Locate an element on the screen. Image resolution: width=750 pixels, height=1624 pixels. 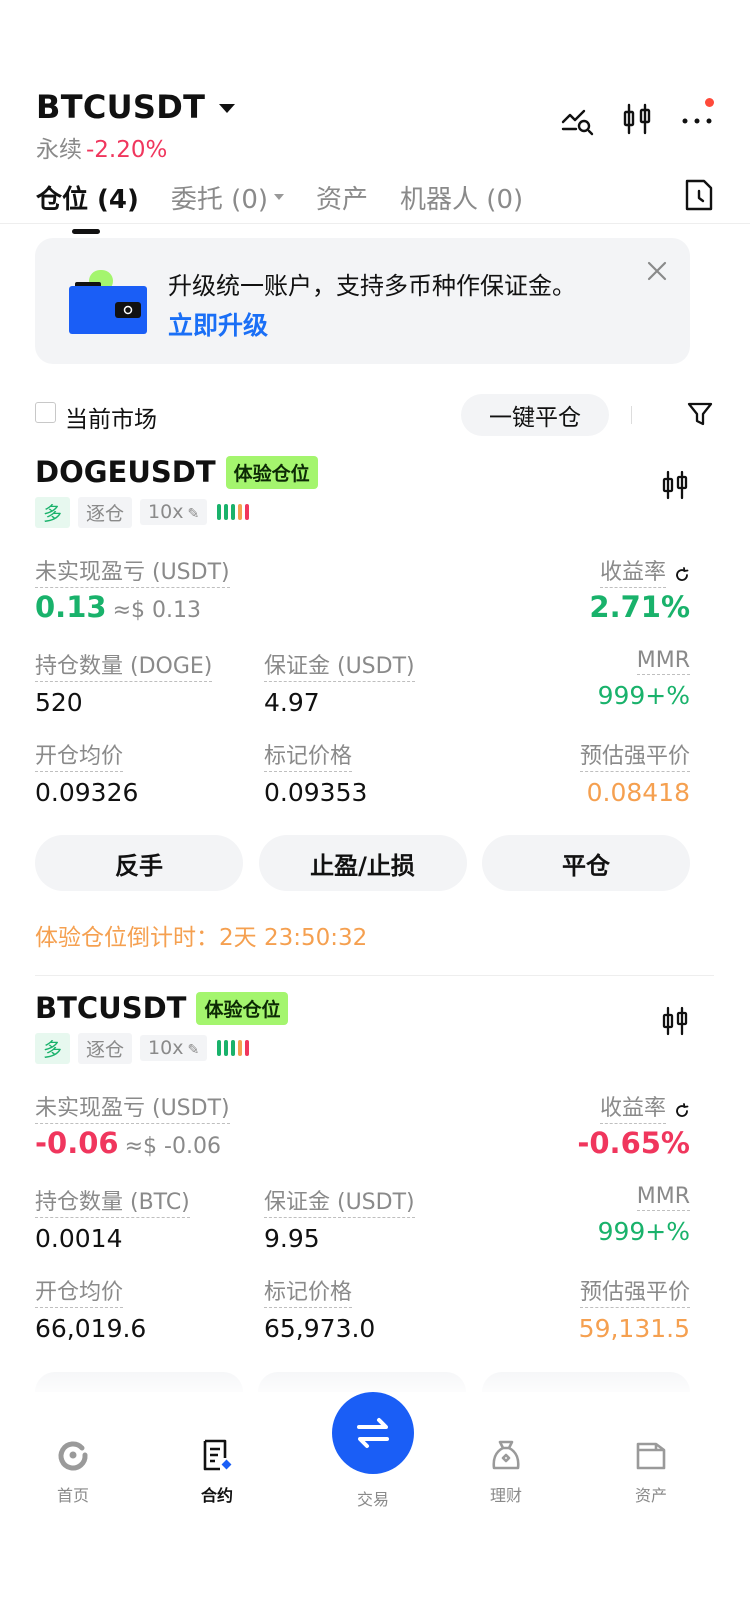
trade-button is located at coordinates (373, 1433).